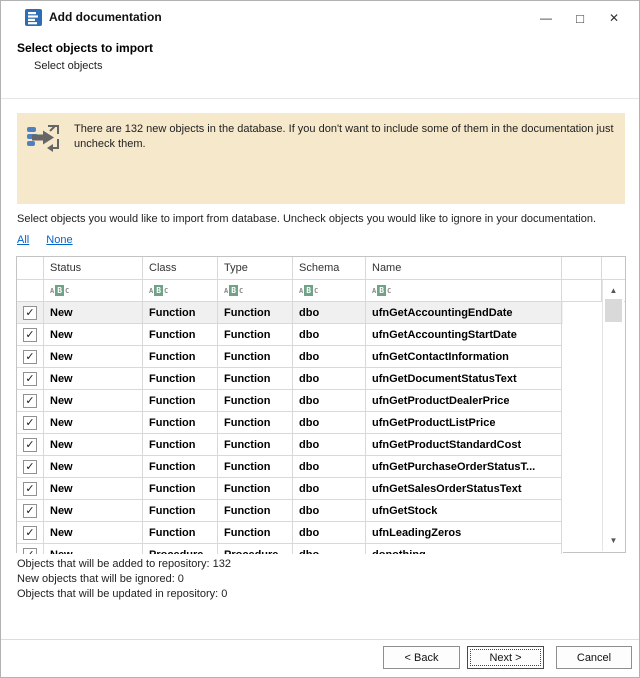 The width and height of the screenshot is (640, 678). Describe the element at coordinates (329, 291) in the screenshot. I see `filter-schema: ABC` at that location.